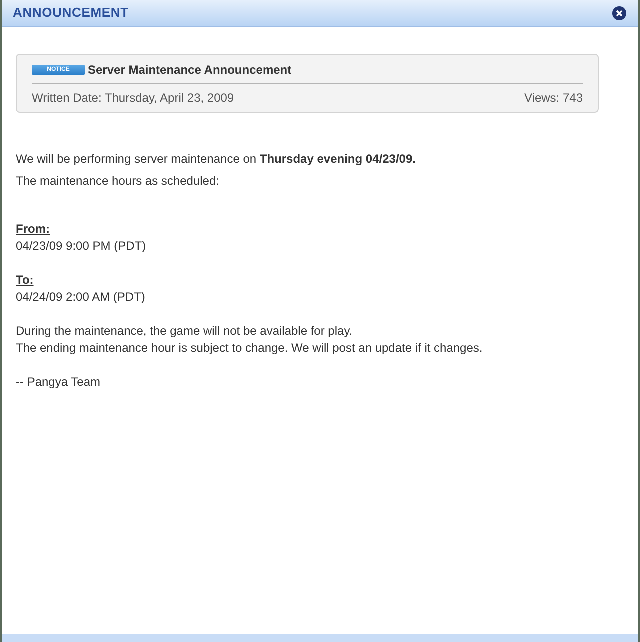 The width and height of the screenshot is (640, 642). I want to click on body-text: The ending maintenance hour is subject to change. We will post an update if it changes., so click(250, 348).